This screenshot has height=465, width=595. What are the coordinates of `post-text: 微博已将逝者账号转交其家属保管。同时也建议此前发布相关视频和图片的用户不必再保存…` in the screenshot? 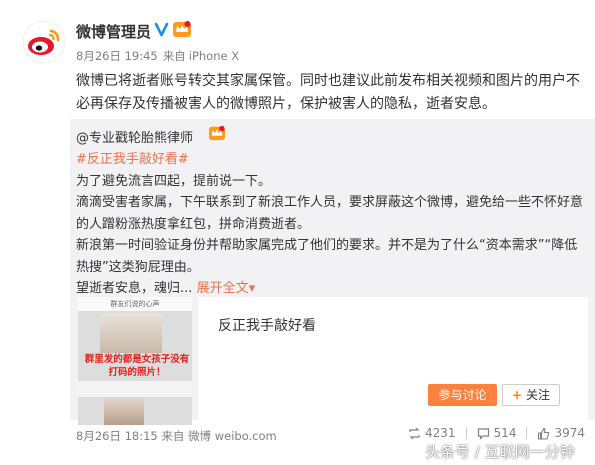 It's located at (328, 92).